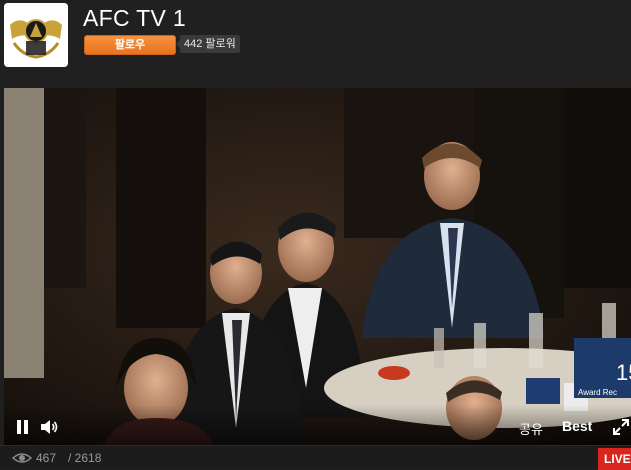  What do you see at coordinates (531, 428) in the screenshot?
I see `share-button: 공유` at bounding box center [531, 428].